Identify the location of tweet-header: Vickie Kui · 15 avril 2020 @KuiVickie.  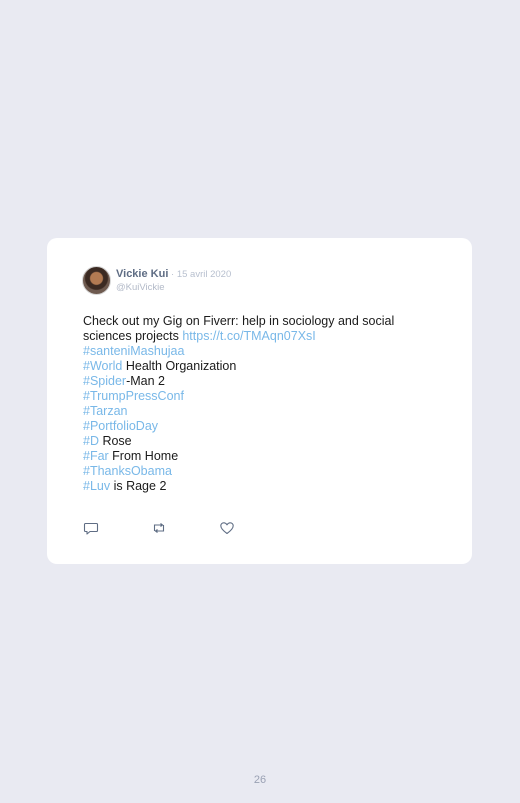
(156, 280).